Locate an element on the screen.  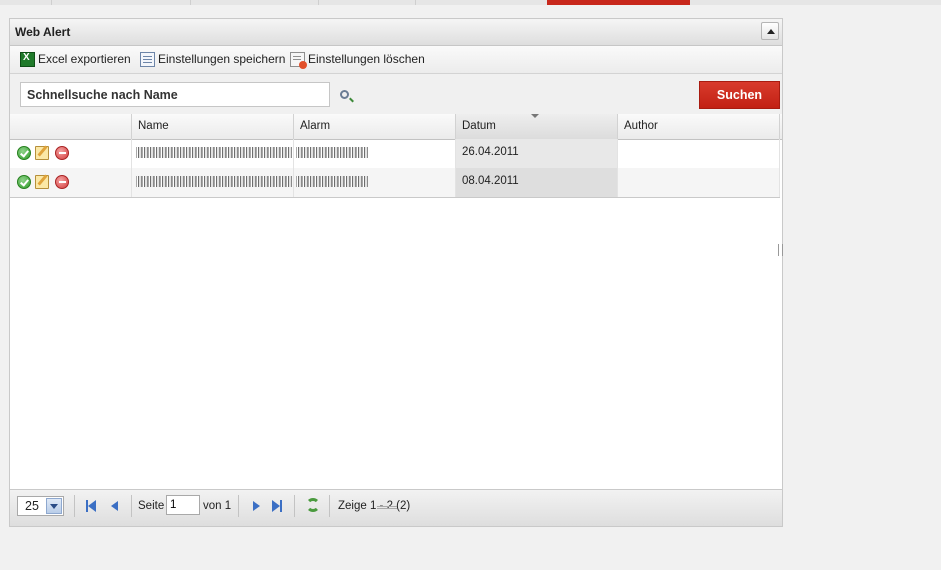
table-row: 08.04.2011 is located at coordinates (395, 182).